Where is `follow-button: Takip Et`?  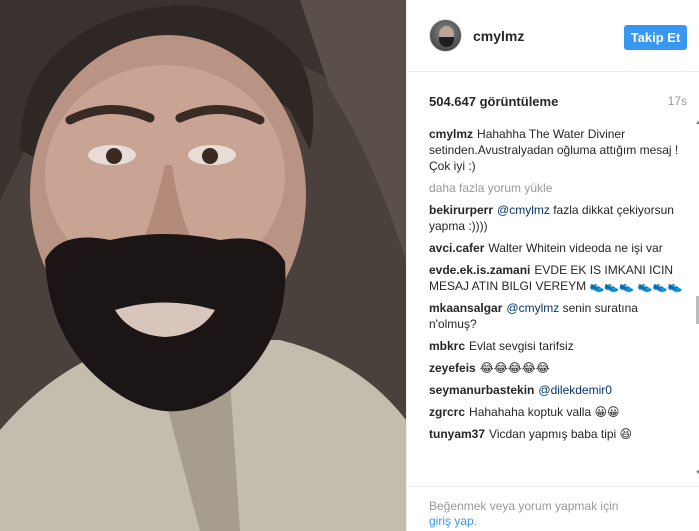 follow-button: Takip Et is located at coordinates (655, 37).